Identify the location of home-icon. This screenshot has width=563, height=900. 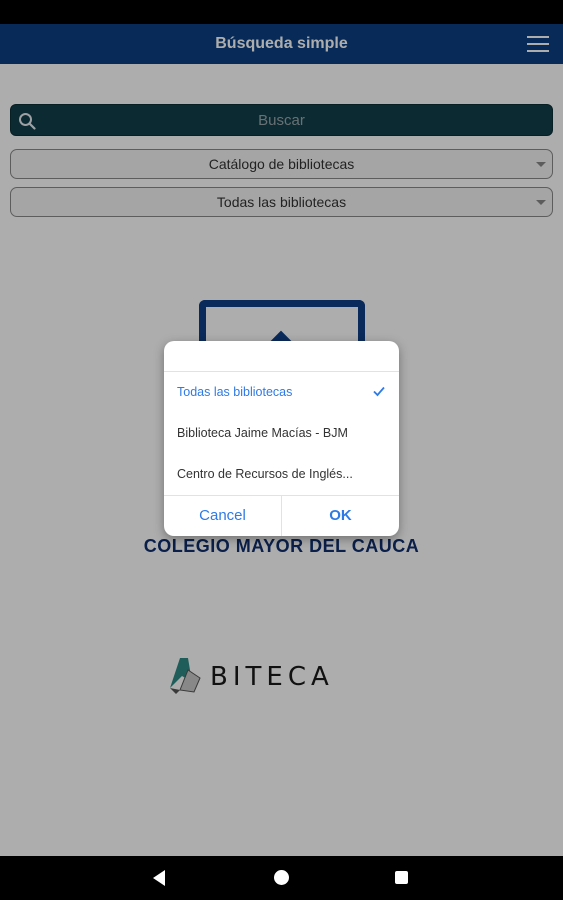
(281, 877).